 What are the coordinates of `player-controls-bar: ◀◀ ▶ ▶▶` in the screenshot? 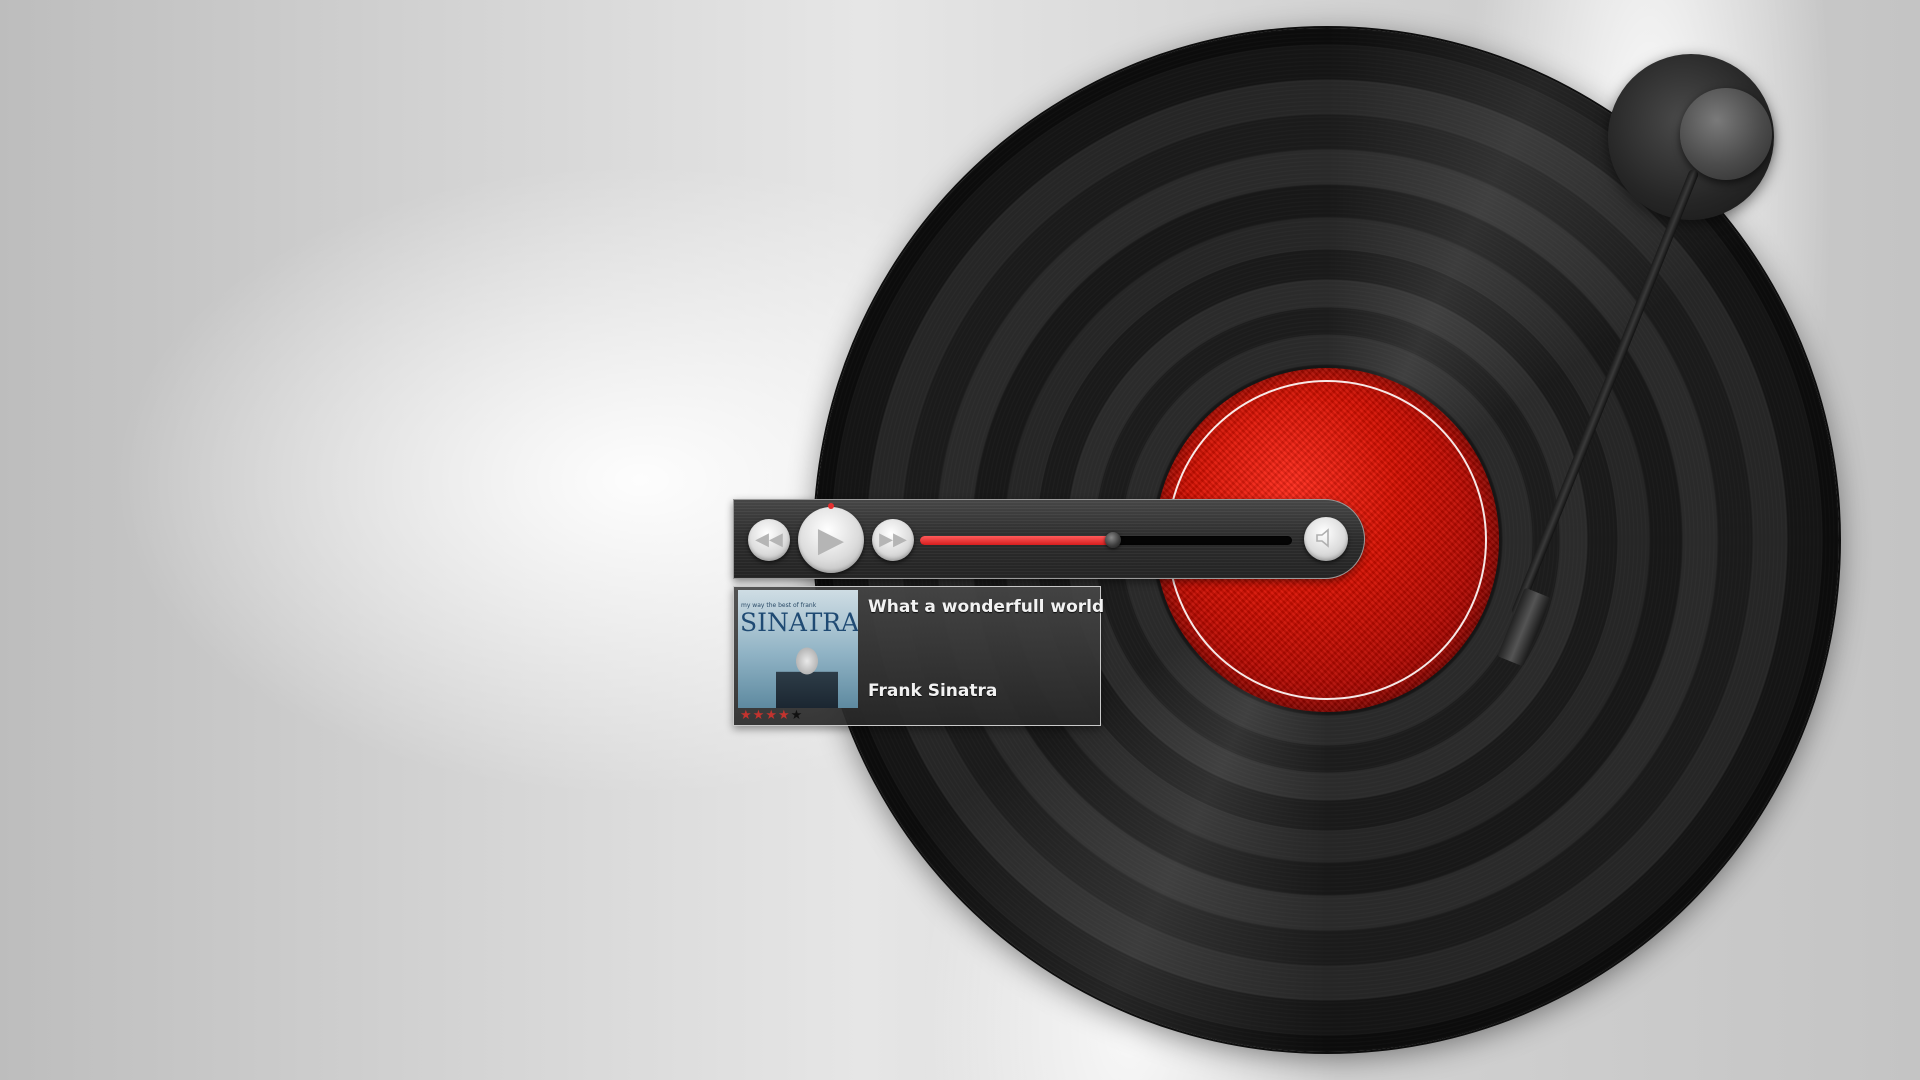 It's located at (1049, 539).